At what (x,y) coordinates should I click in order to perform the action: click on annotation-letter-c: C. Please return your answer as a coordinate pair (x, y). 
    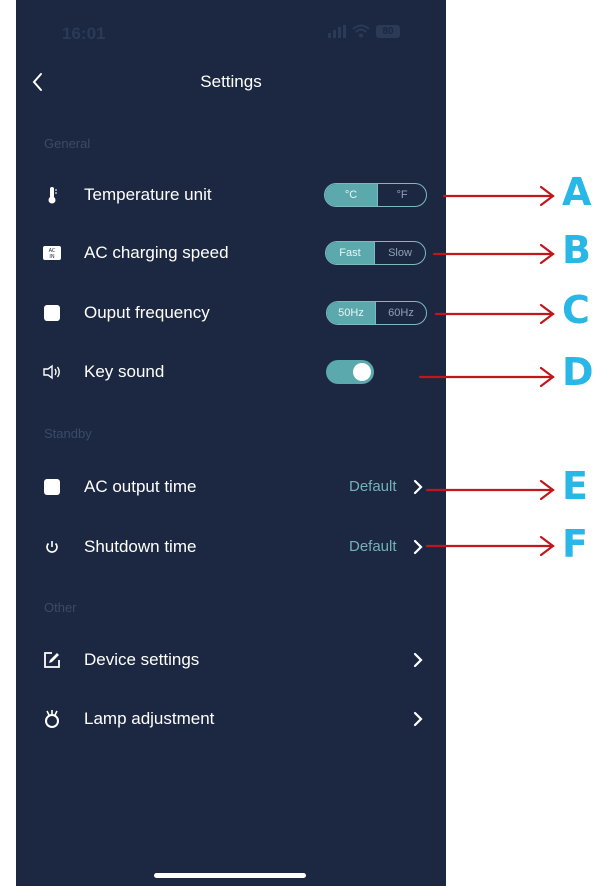
    Looking at the image, I should click on (576, 310).